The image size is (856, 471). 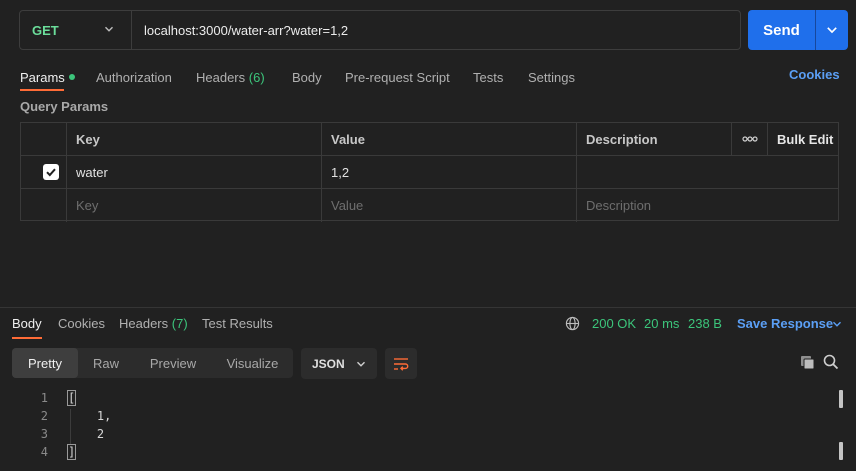 I want to click on query-params-title: Query Params, so click(x=64, y=106).